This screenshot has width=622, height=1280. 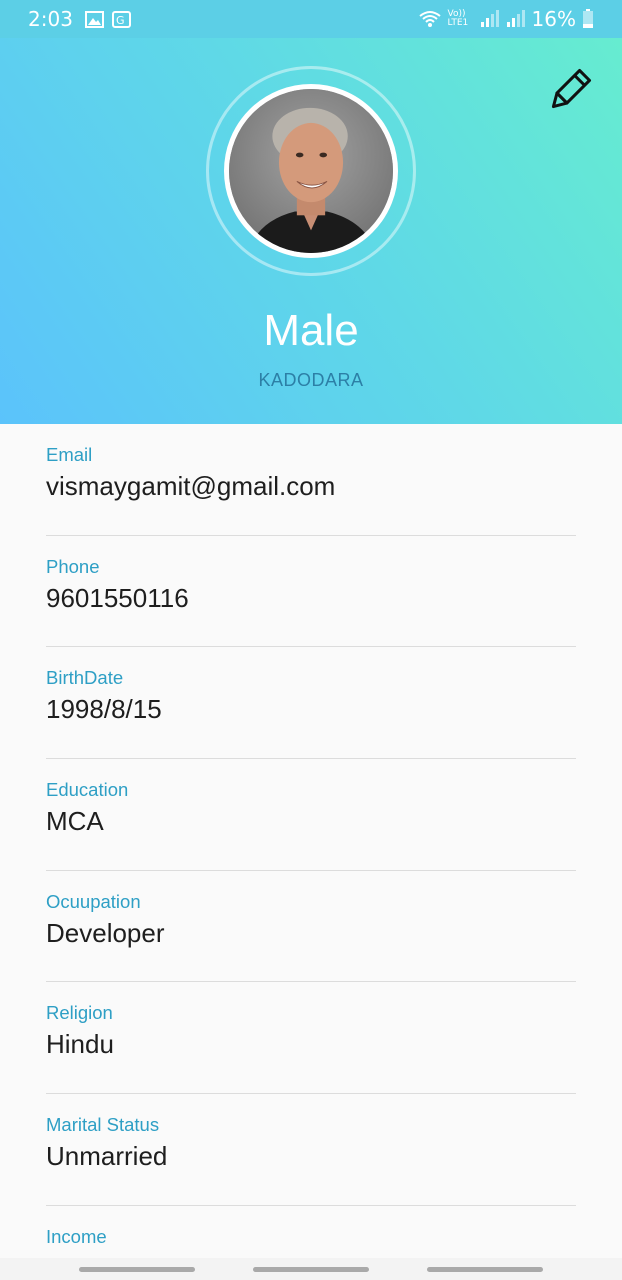 What do you see at coordinates (76, 1236) in the screenshot?
I see `field-label: Income` at bounding box center [76, 1236].